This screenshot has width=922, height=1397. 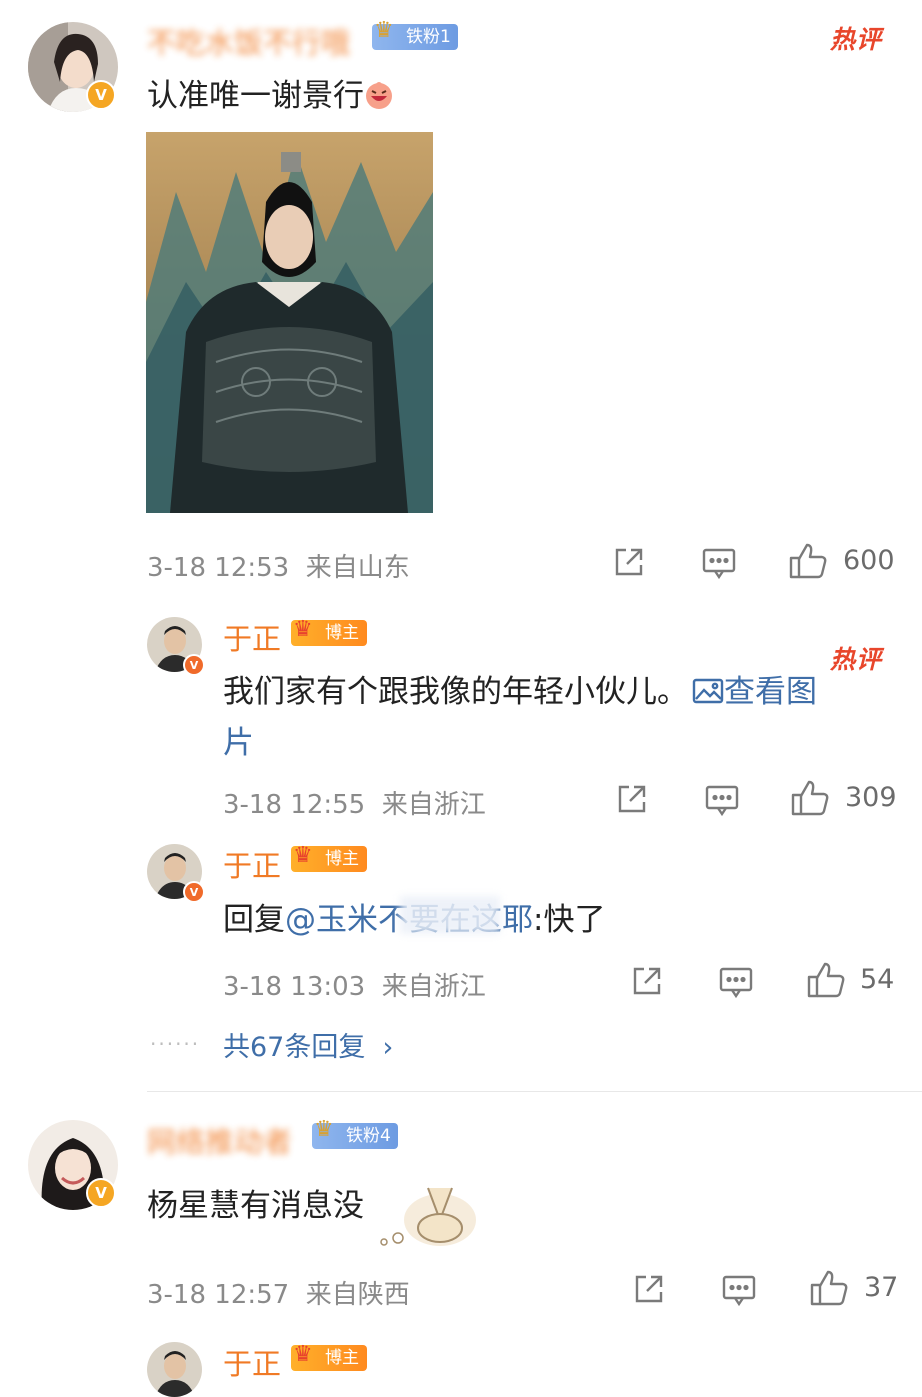 I want to click on comment-location: 来自陕西, so click(x=357, y=1295).